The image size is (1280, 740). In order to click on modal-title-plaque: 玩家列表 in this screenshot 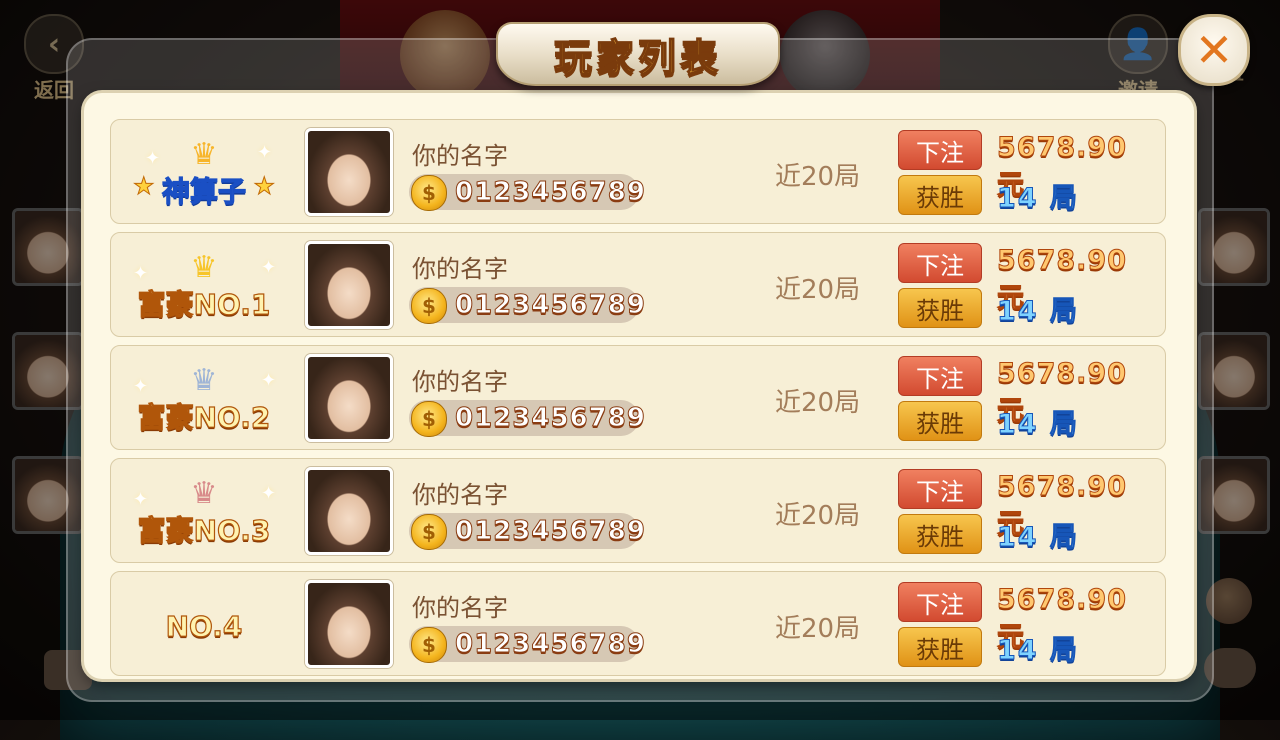, I will do `click(638, 54)`.